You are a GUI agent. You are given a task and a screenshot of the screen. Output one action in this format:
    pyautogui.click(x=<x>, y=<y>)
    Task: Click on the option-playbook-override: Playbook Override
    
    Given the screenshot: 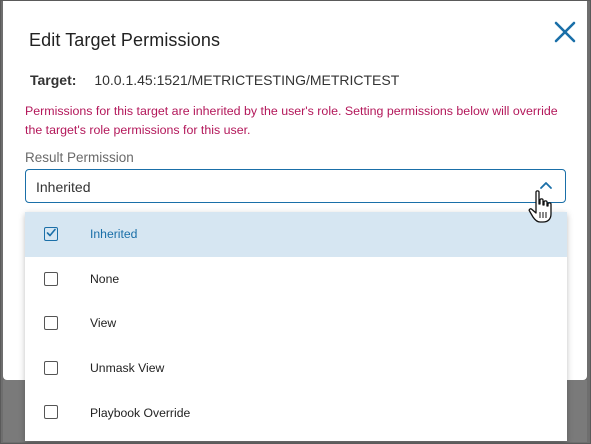 What is the action you would take?
    pyautogui.click(x=296, y=412)
    